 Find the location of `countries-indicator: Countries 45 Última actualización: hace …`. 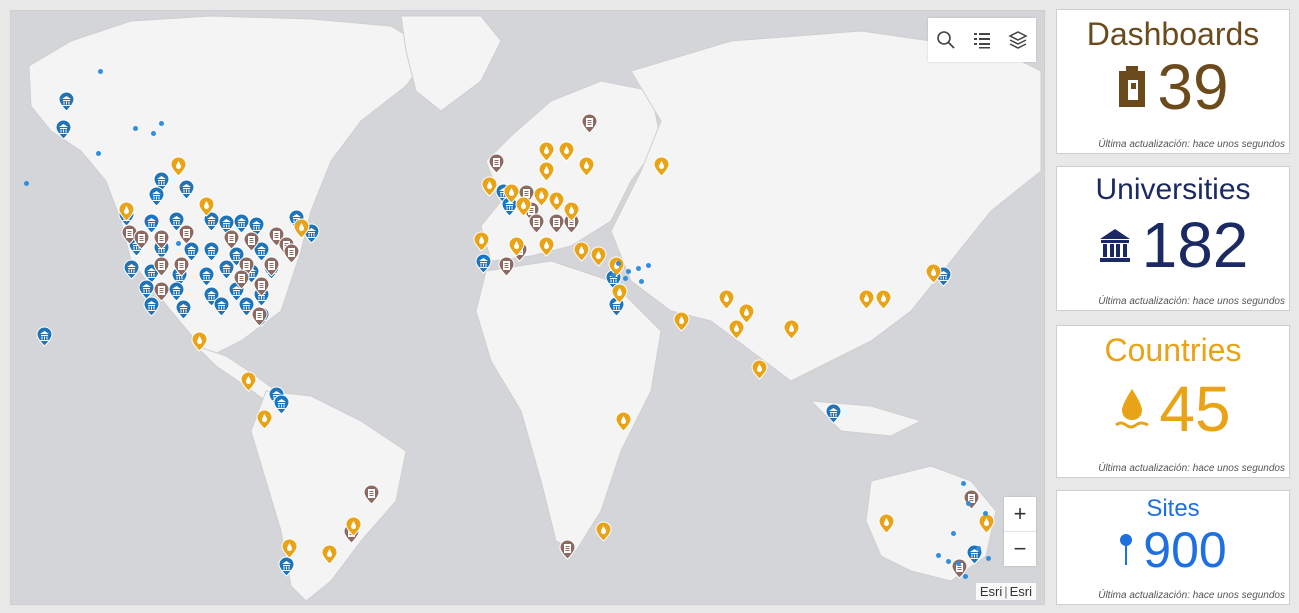

countries-indicator: Countries 45 Última actualización: hace … is located at coordinates (1173, 401).